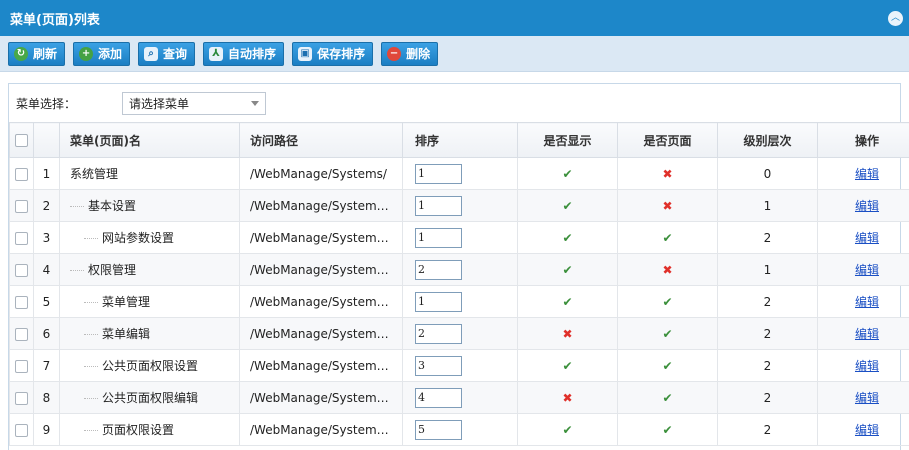 The height and width of the screenshot is (450, 909). I want to click on delete-icon: −, so click(394, 53).